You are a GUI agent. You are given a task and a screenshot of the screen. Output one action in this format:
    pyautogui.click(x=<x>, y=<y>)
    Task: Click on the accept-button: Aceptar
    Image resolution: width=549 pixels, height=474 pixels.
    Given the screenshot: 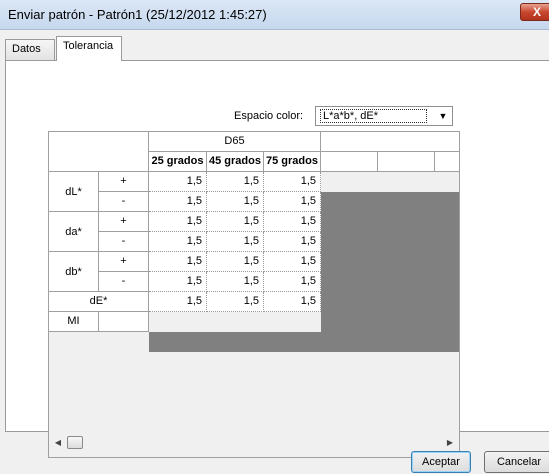 What is the action you would take?
    pyautogui.click(x=441, y=462)
    